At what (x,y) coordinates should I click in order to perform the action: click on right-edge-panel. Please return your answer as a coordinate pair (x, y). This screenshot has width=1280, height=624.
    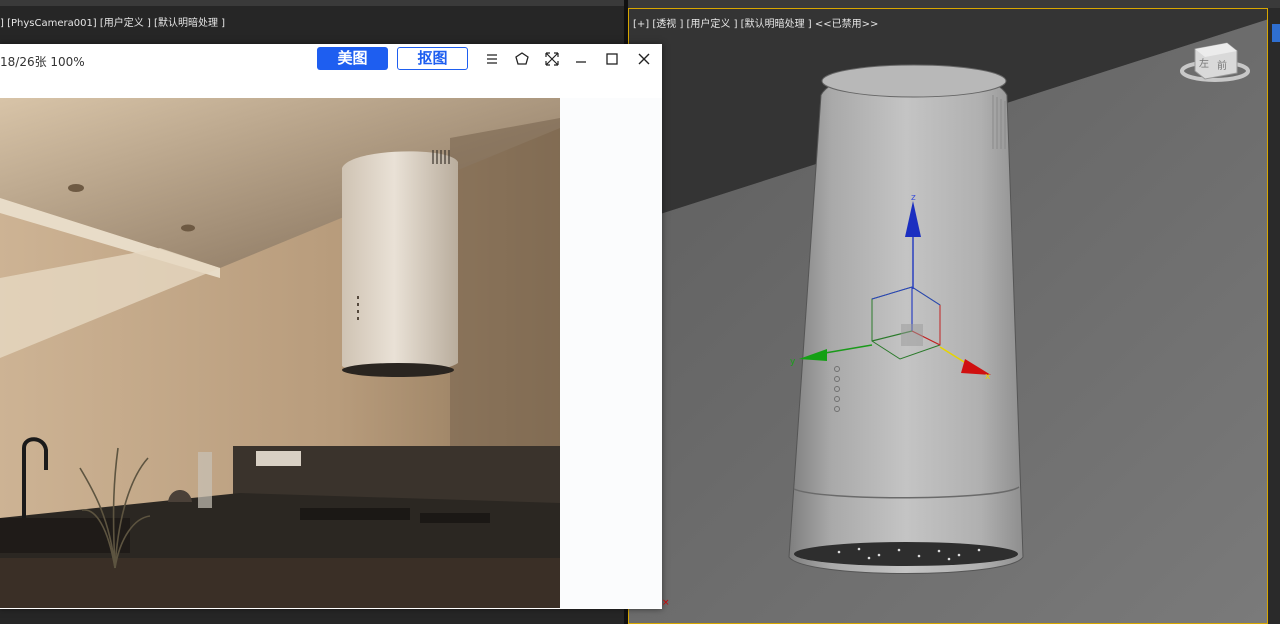
    Looking at the image, I should click on (1274, 316).